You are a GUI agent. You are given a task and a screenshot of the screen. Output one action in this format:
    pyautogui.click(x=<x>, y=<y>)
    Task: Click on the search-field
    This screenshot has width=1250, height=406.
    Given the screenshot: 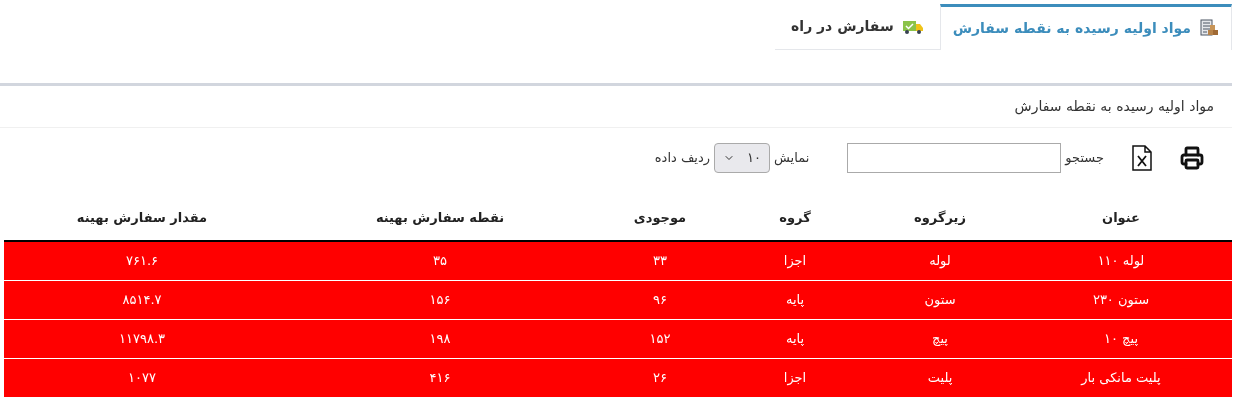 What is the action you would take?
    pyautogui.click(x=954, y=158)
    